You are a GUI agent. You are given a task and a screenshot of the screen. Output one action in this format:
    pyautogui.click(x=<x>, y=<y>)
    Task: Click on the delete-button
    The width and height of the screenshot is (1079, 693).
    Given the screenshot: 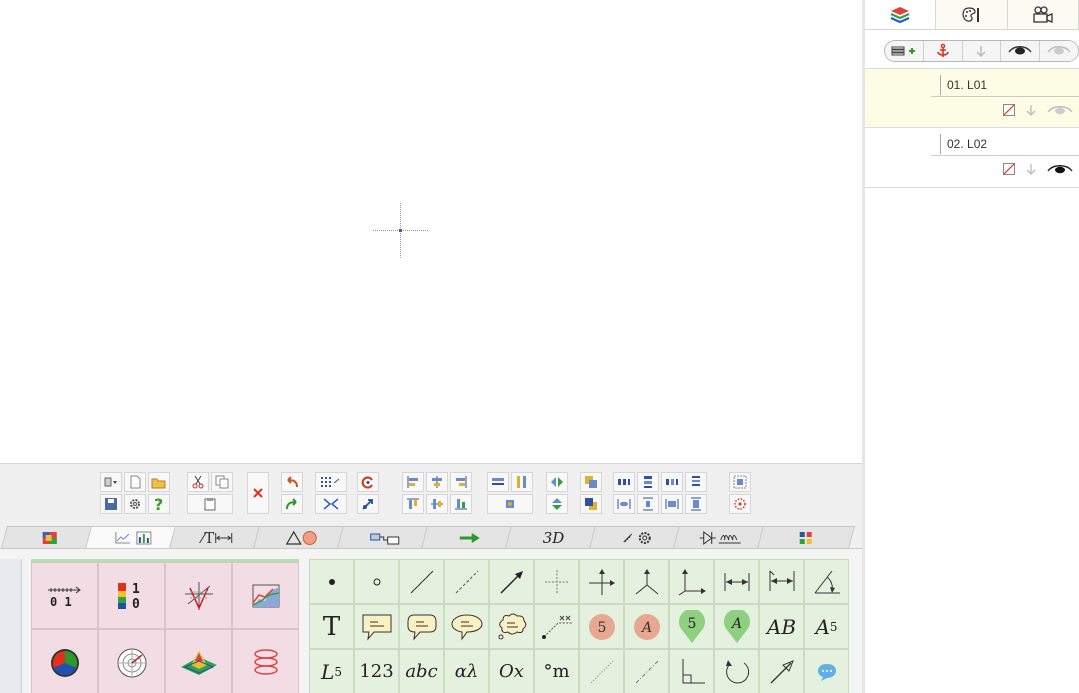 What is the action you would take?
    pyautogui.click(x=258, y=493)
    